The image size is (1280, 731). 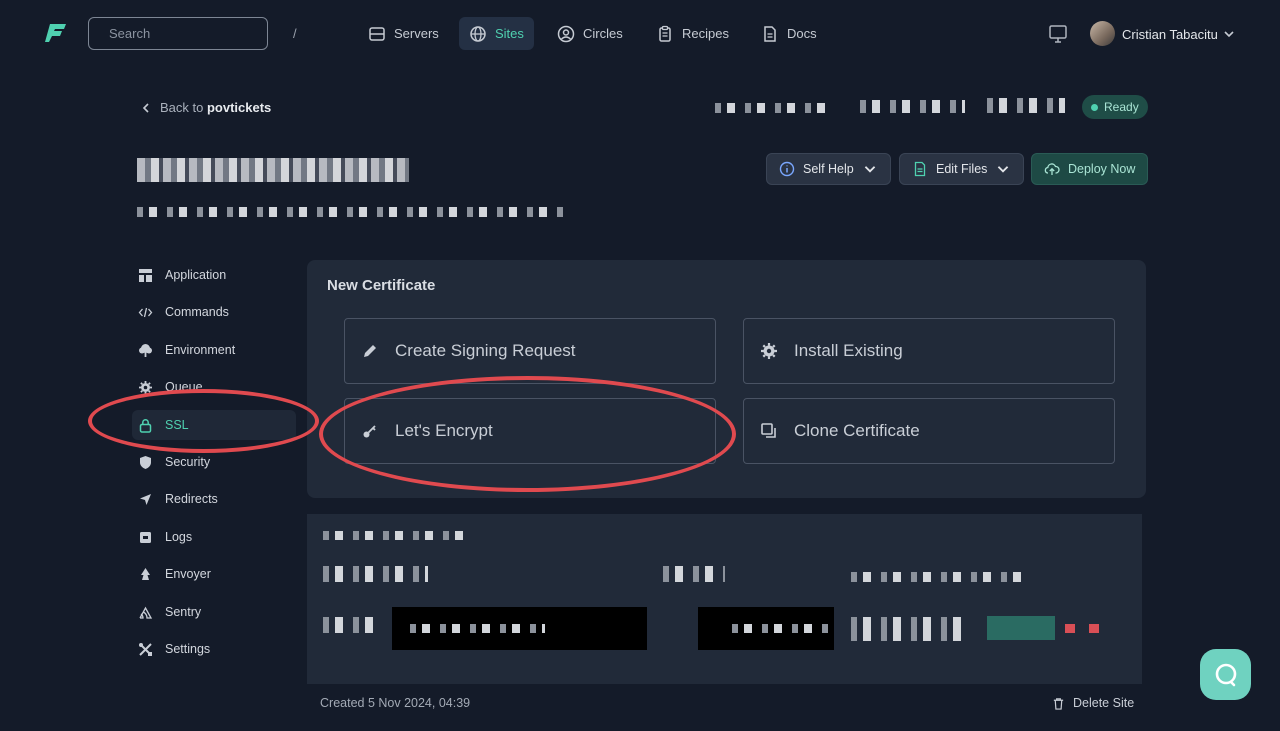 I want to click on nav-sites: Sites, so click(x=496, y=33).